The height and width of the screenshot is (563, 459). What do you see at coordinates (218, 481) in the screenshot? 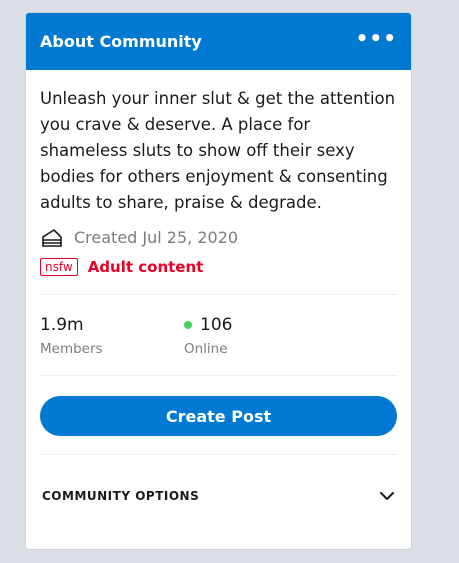
I see `community-options-row: COMMUNITY OPTIONS` at bounding box center [218, 481].